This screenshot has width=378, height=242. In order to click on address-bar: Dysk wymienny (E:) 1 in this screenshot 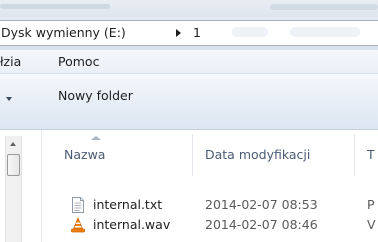, I will do `click(189, 33)`.